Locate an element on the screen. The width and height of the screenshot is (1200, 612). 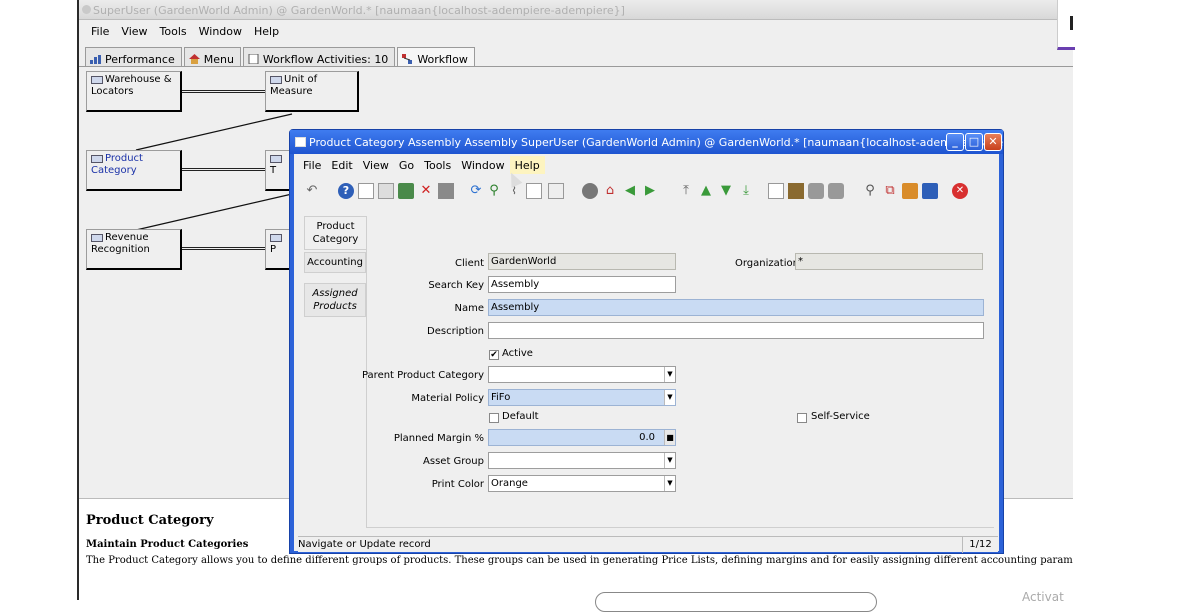
active-label: Active is located at coordinates (517, 353).